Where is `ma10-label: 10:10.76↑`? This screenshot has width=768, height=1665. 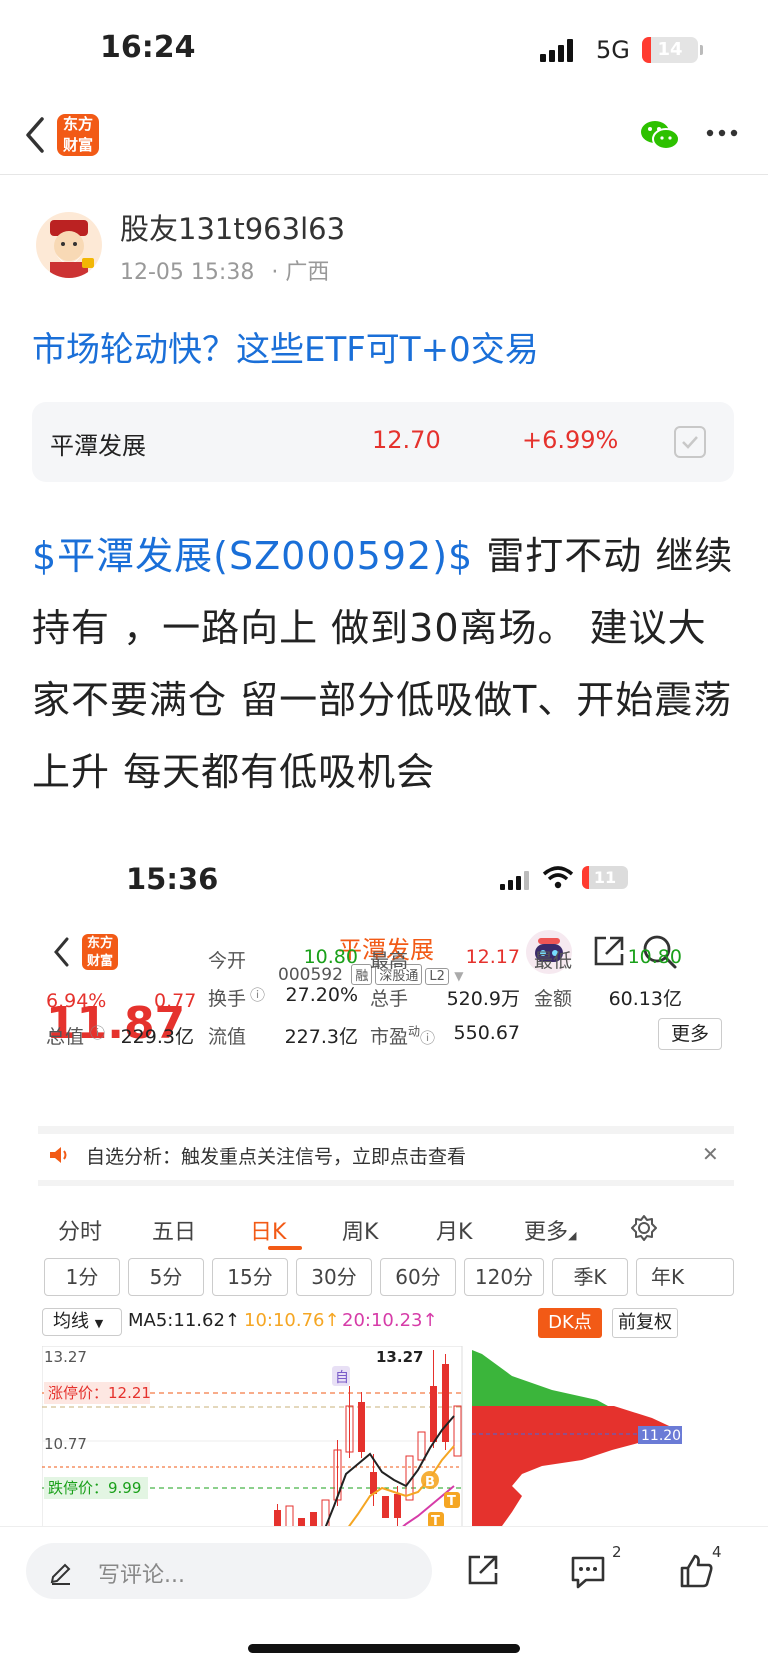
ma10-label: 10:10.76↑ is located at coordinates (292, 1320).